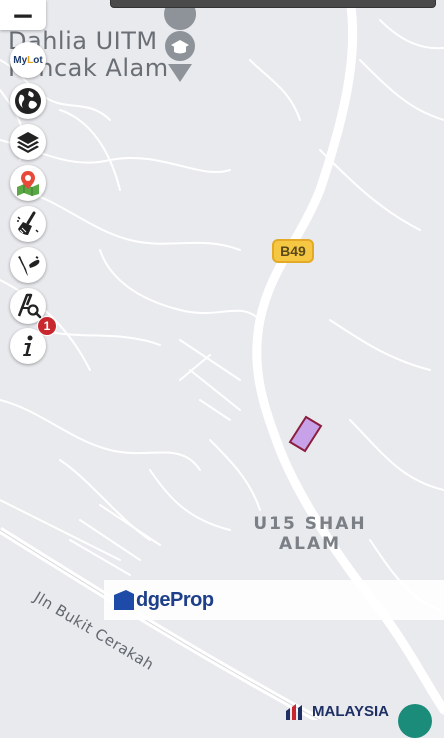 The image size is (444, 738). I want to click on layers-button, so click(28, 142).